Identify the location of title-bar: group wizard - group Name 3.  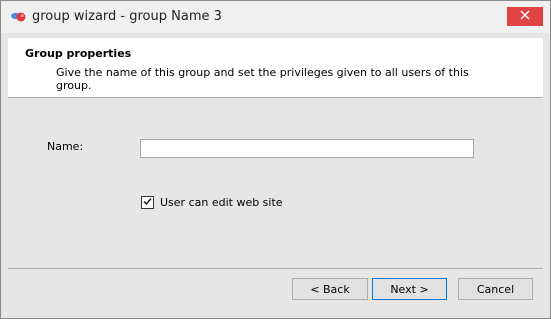
(275, 17).